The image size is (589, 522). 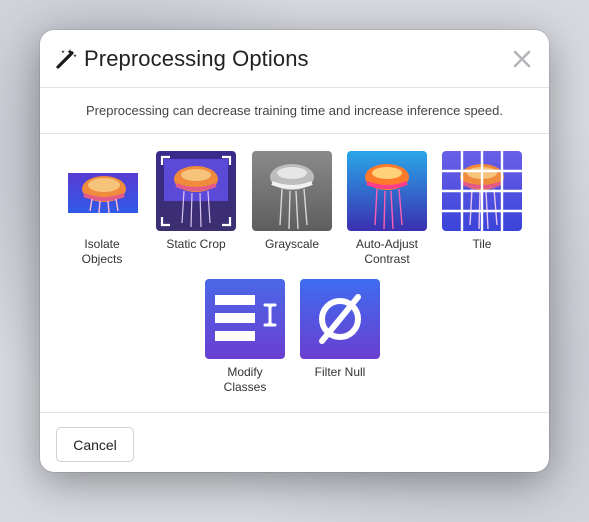 I want to click on option-label-line1: Auto-Adjust, so click(x=387, y=244).